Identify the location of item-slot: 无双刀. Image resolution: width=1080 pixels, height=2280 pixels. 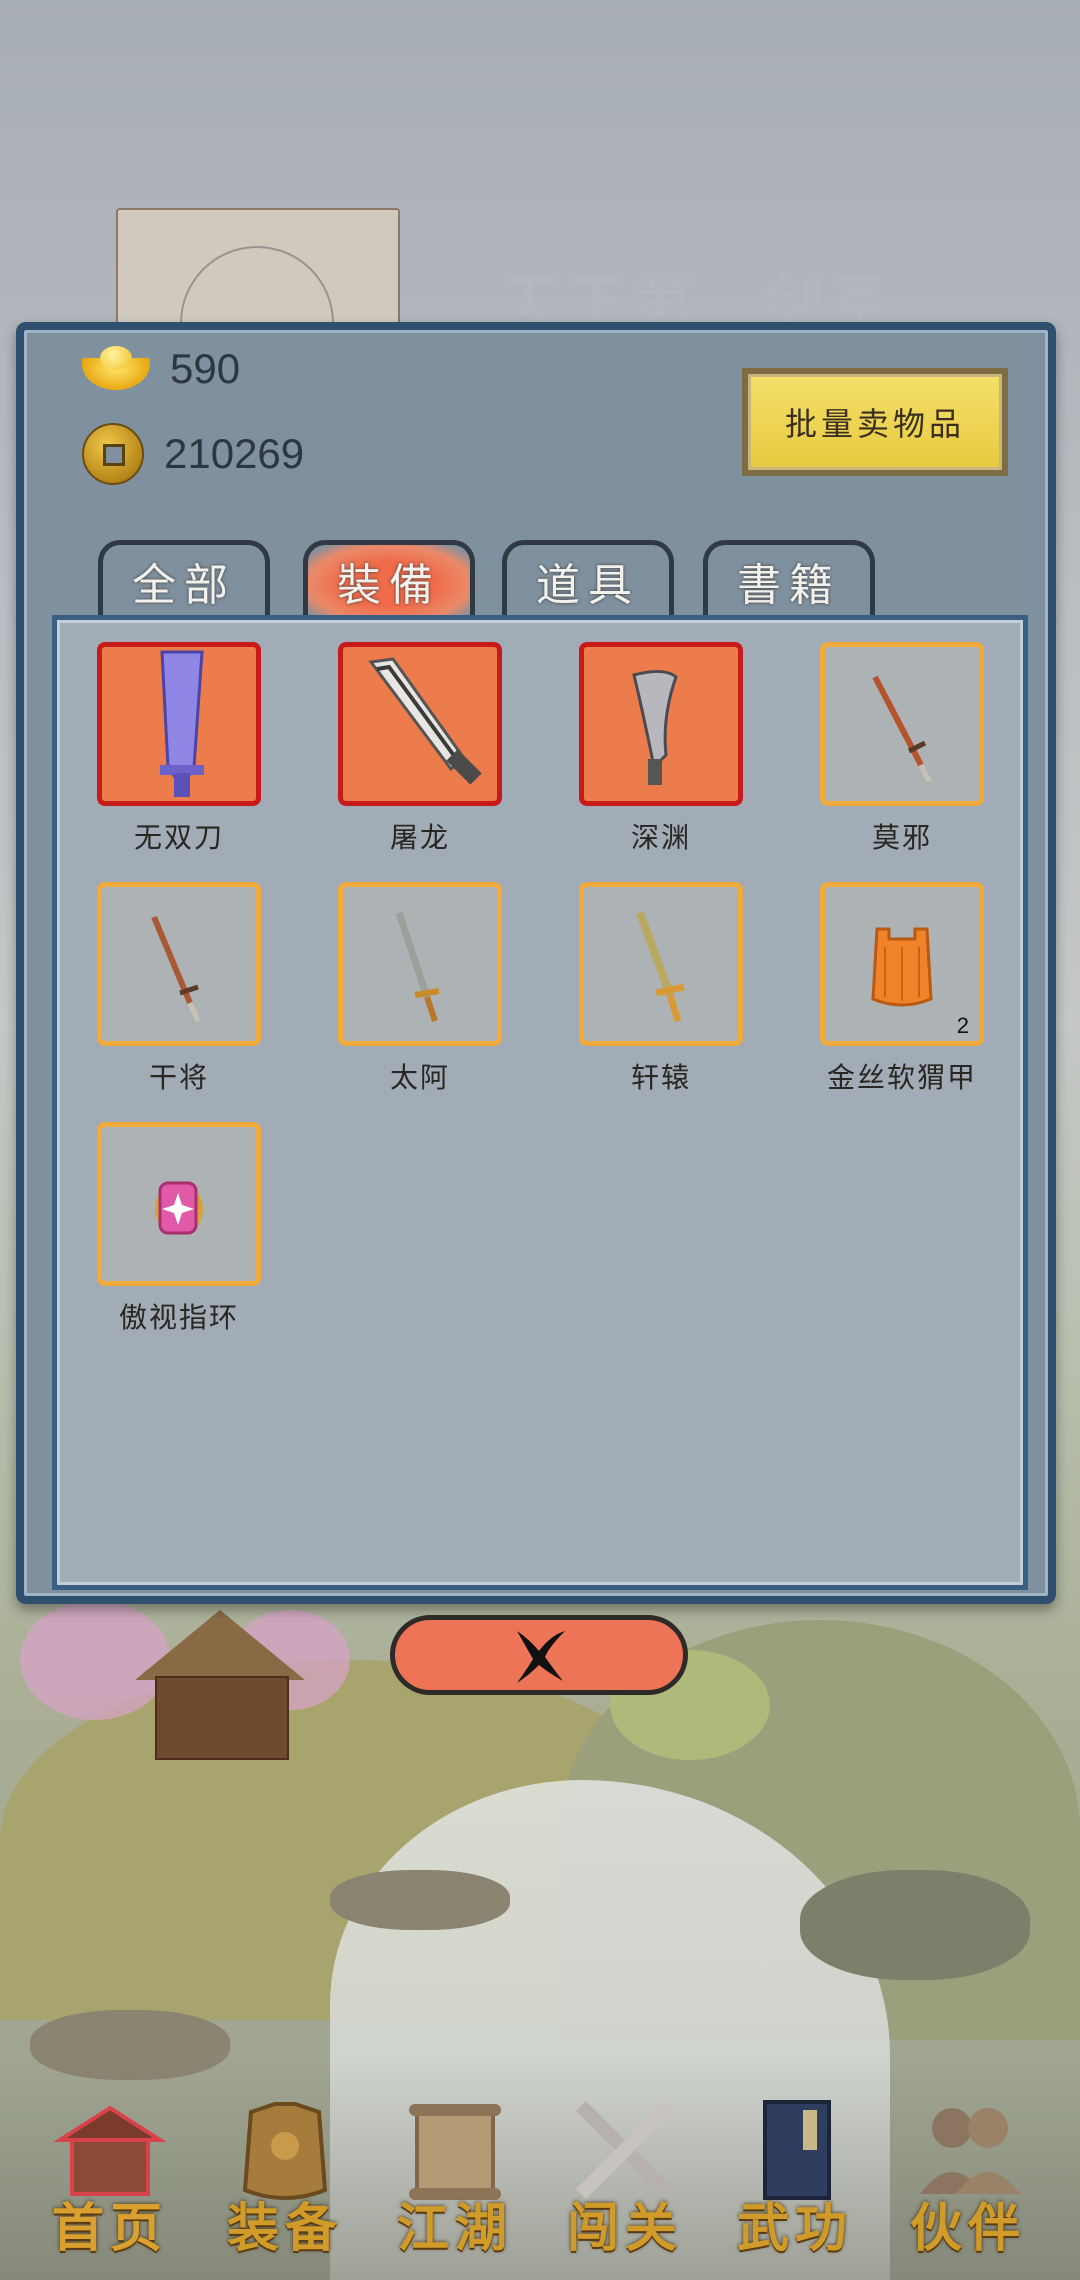
(179, 749).